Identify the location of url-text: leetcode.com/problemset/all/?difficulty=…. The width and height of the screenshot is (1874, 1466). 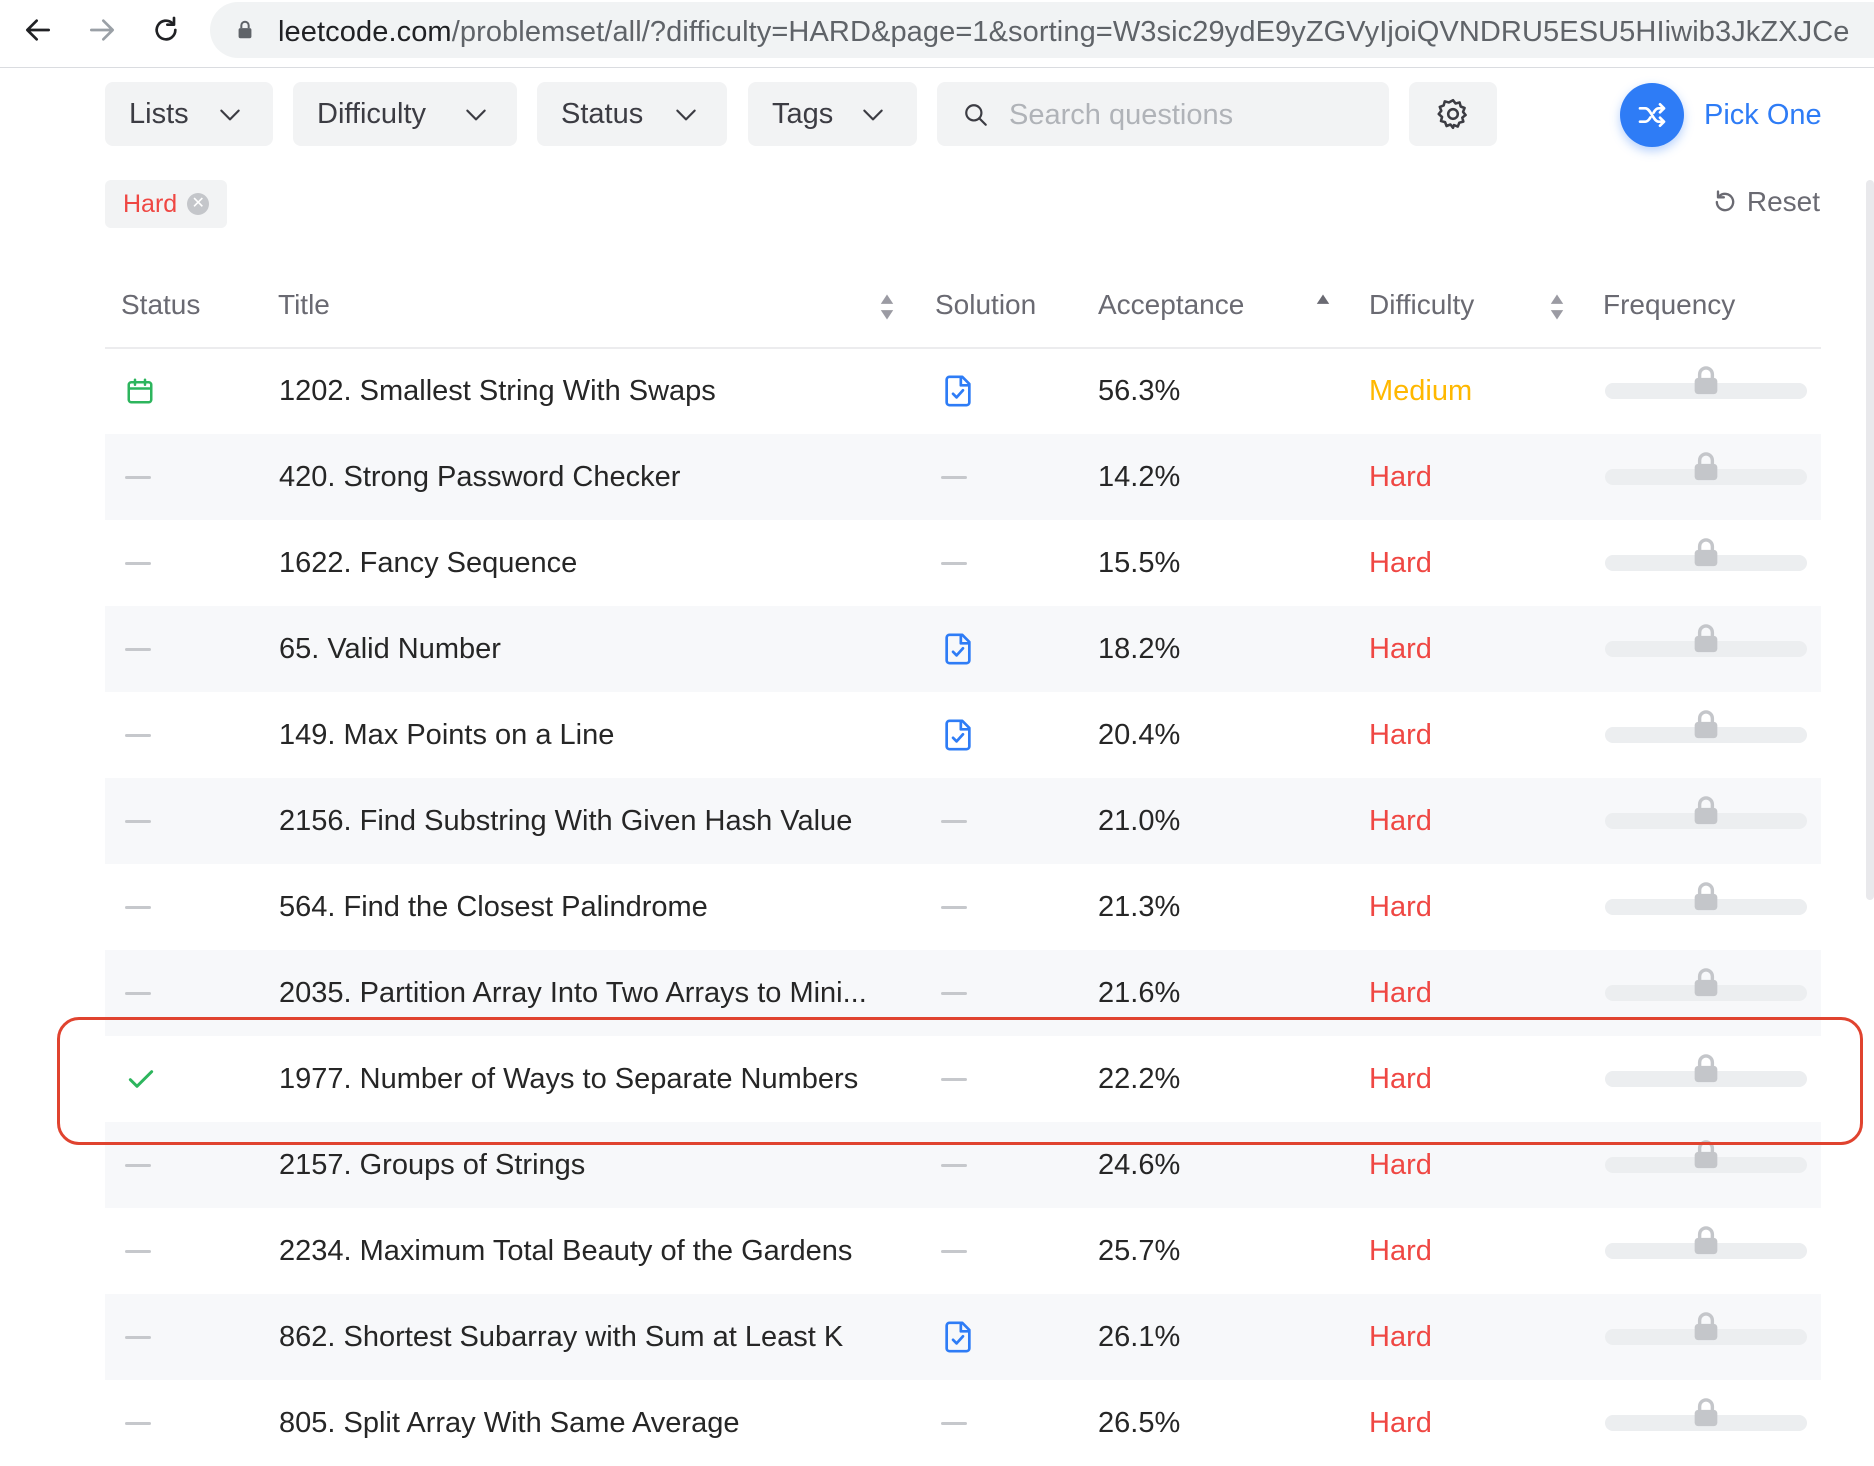
(1064, 32).